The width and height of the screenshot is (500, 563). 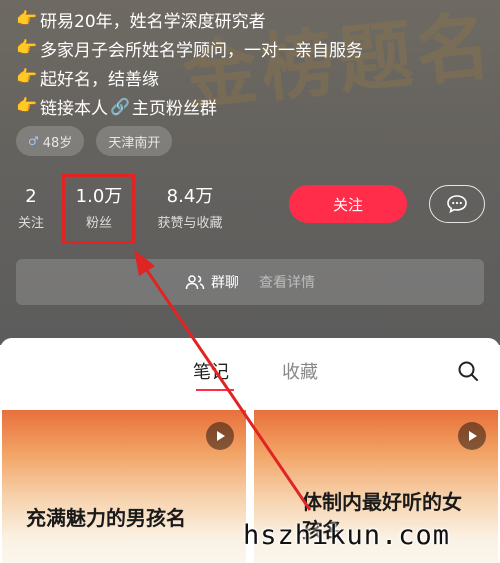 I want to click on tab-favorites: 收藏, so click(x=300, y=371).